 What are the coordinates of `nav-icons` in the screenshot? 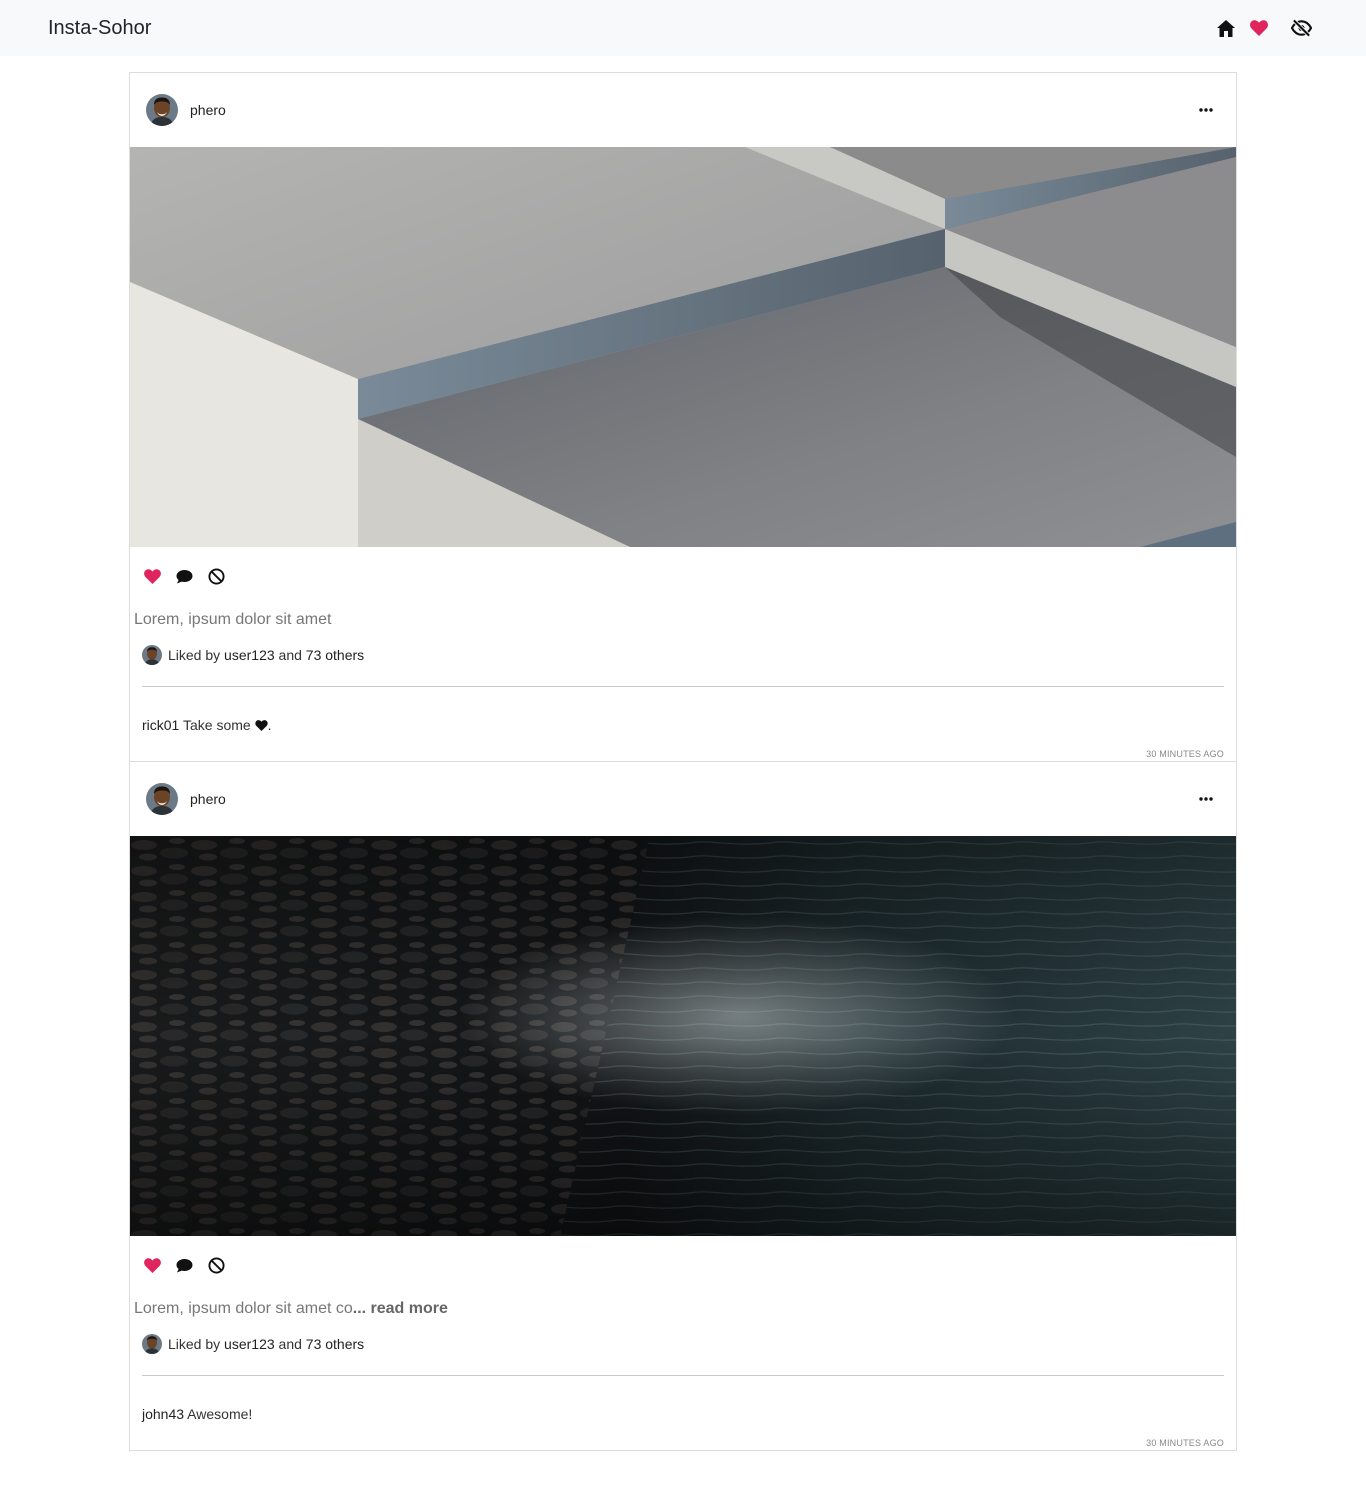 It's located at (1263, 28).